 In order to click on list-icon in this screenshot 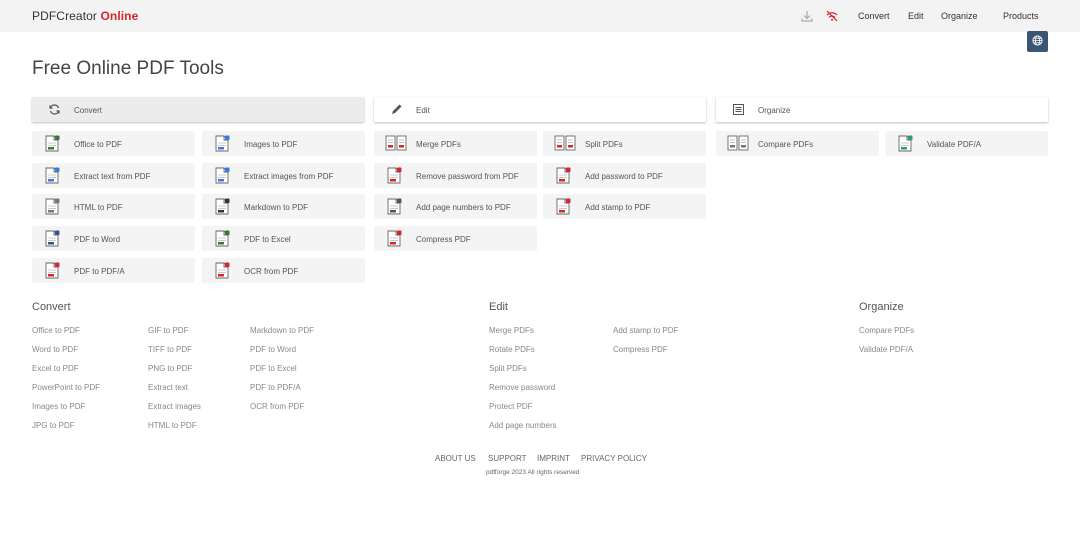, I will do `click(738, 109)`.